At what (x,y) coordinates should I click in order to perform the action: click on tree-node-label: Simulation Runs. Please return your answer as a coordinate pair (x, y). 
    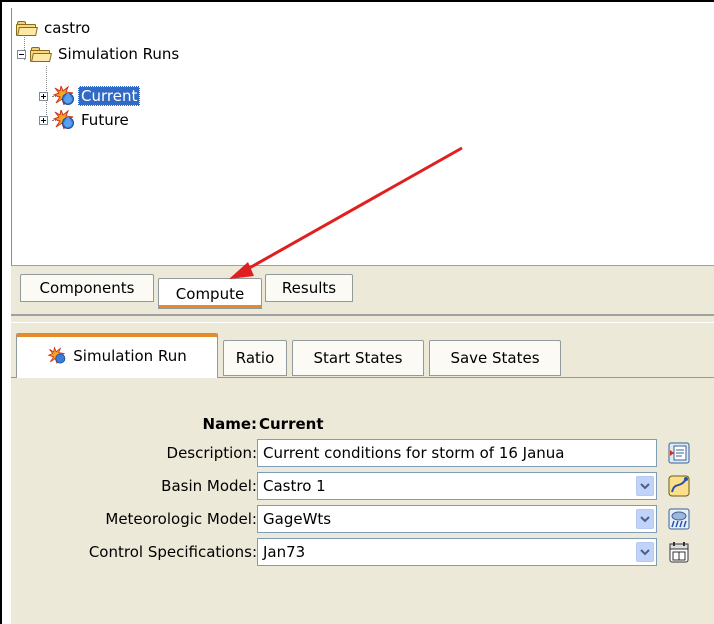
    Looking at the image, I should click on (119, 54).